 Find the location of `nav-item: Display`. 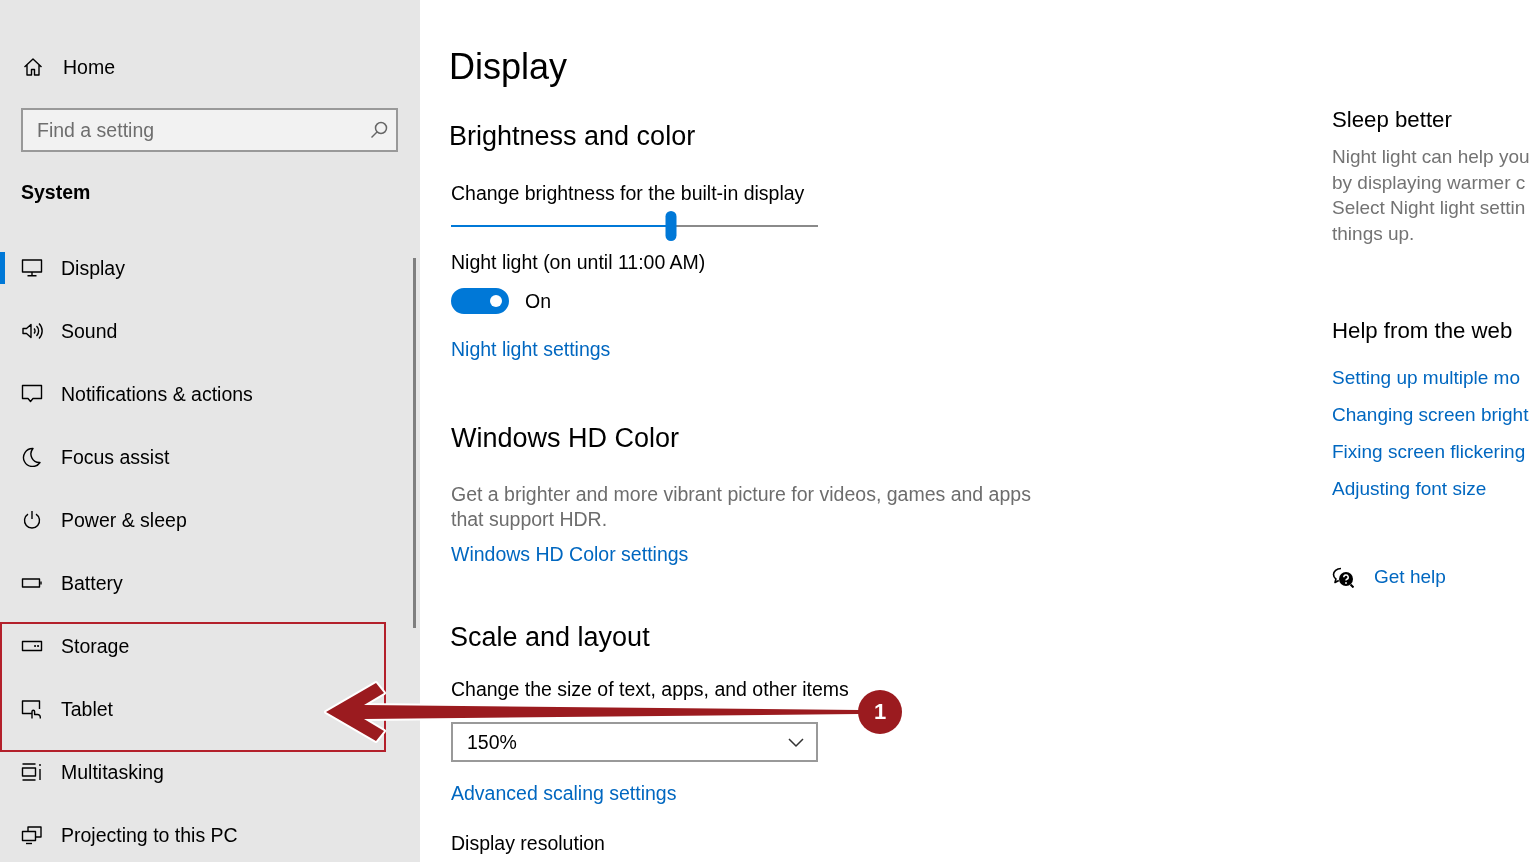

nav-item: Display is located at coordinates (62, 268).